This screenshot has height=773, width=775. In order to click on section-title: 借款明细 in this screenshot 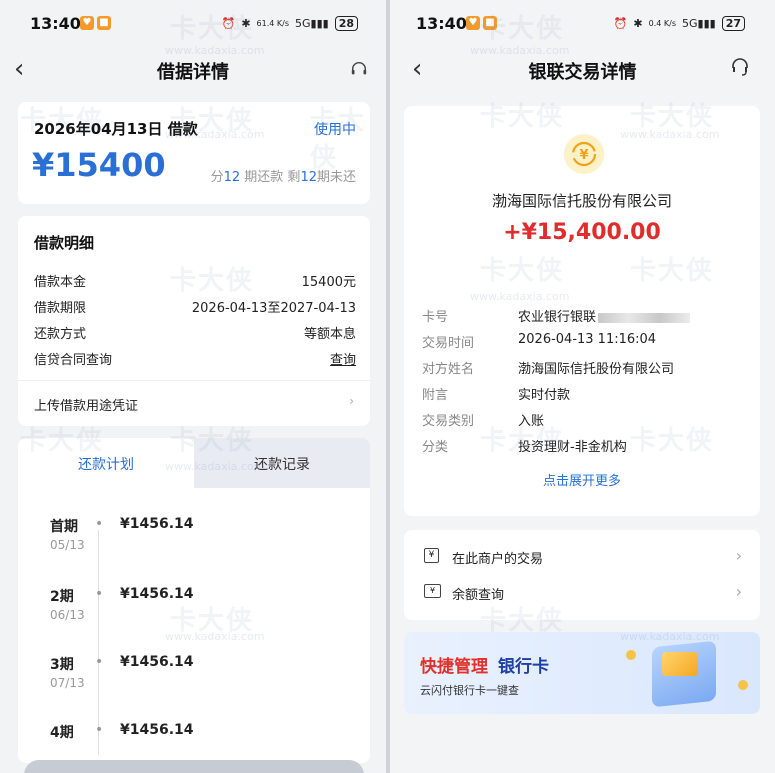, I will do `click(64, 243)`.